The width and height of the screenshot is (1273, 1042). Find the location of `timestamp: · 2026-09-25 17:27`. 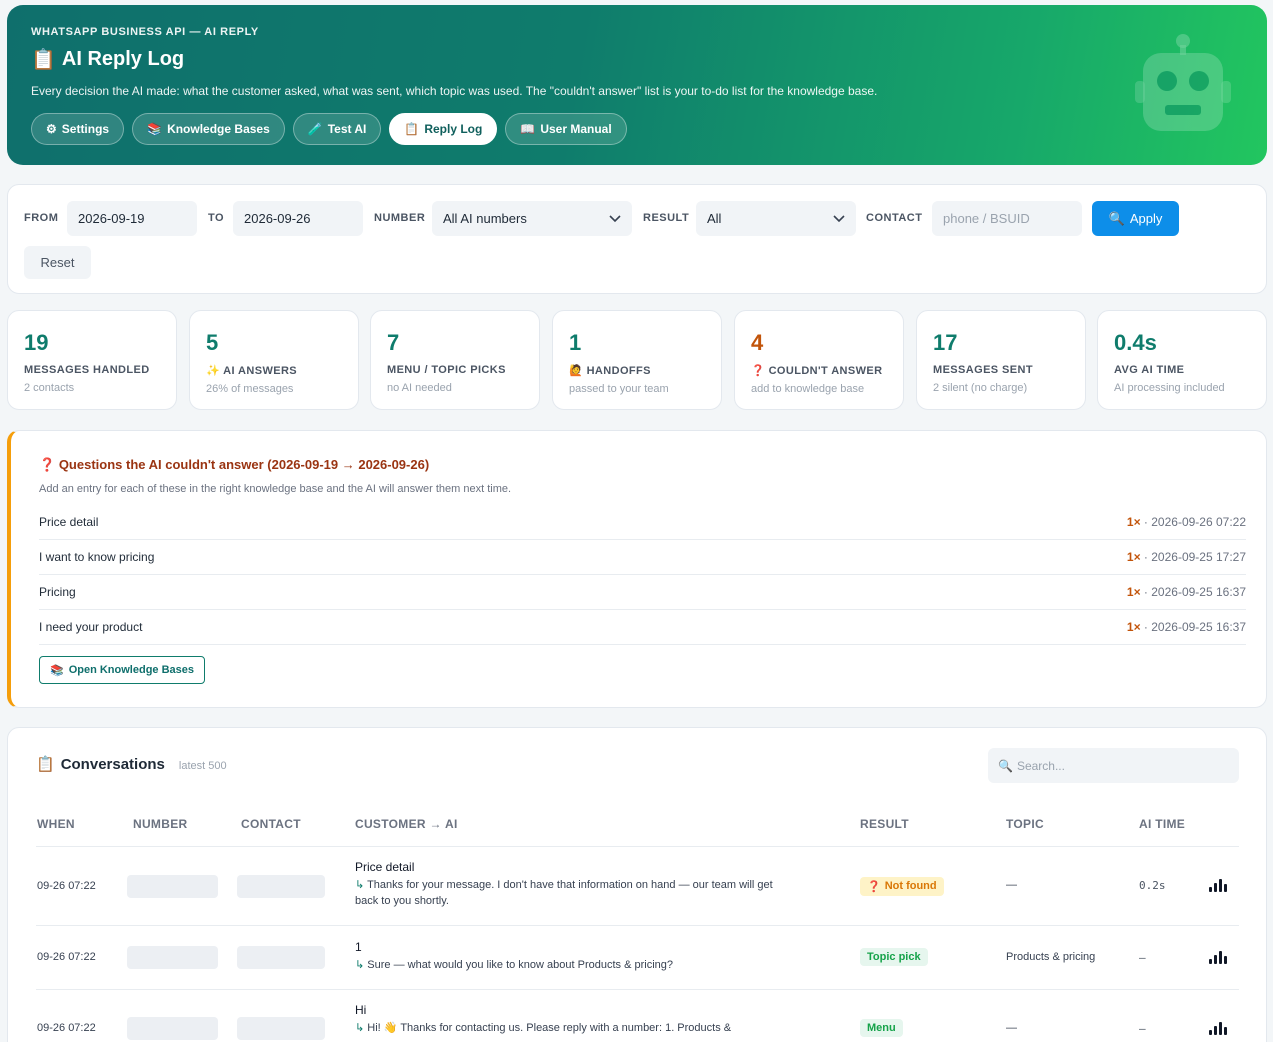

timestamp: · 2026-09-25 17:27 is located at coordinates (1194, 557).